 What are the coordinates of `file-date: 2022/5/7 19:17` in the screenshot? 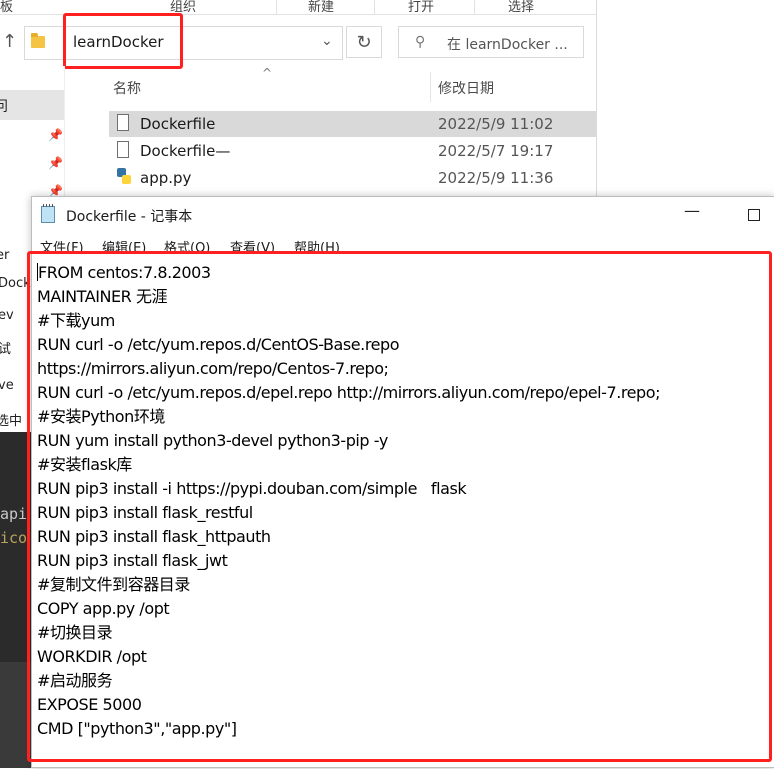 It's located at (496, 151).